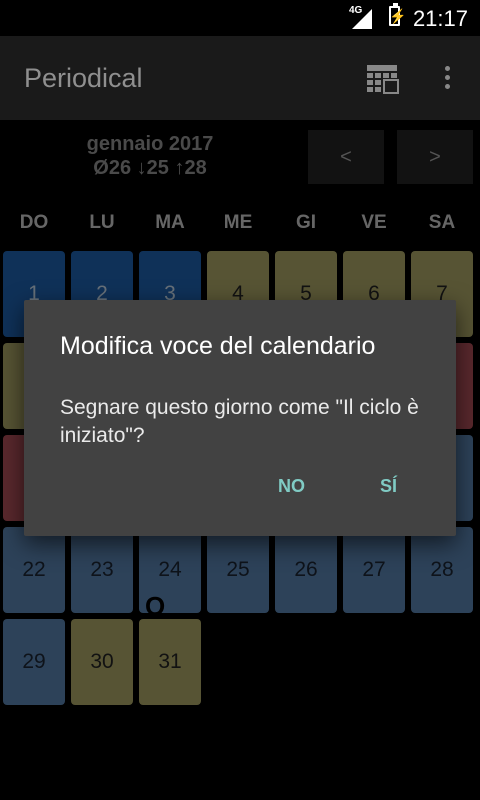  I want to click on signal-icon, so click(362, 19).